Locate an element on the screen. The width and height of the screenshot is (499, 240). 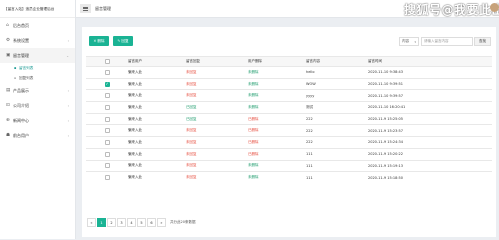
chevron-down-icon: ⌄ is located at coordinates (67, 55).